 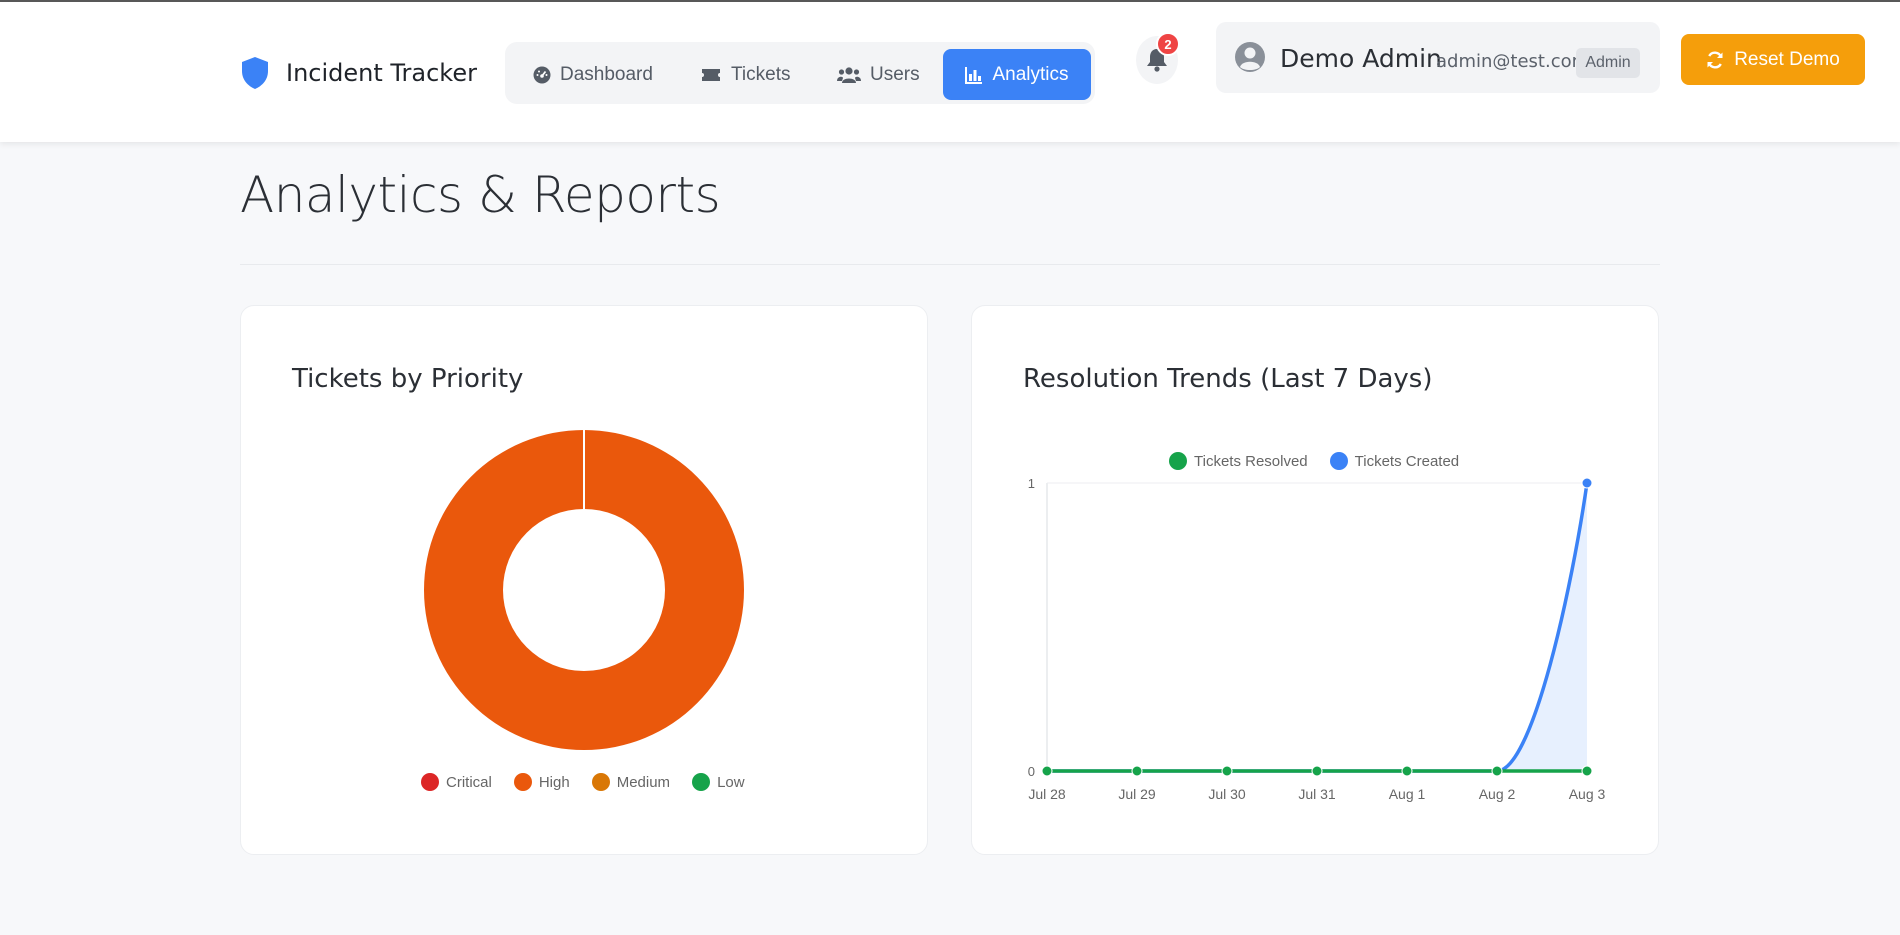 I want to click on users-icon, so click(x=849, y=74).